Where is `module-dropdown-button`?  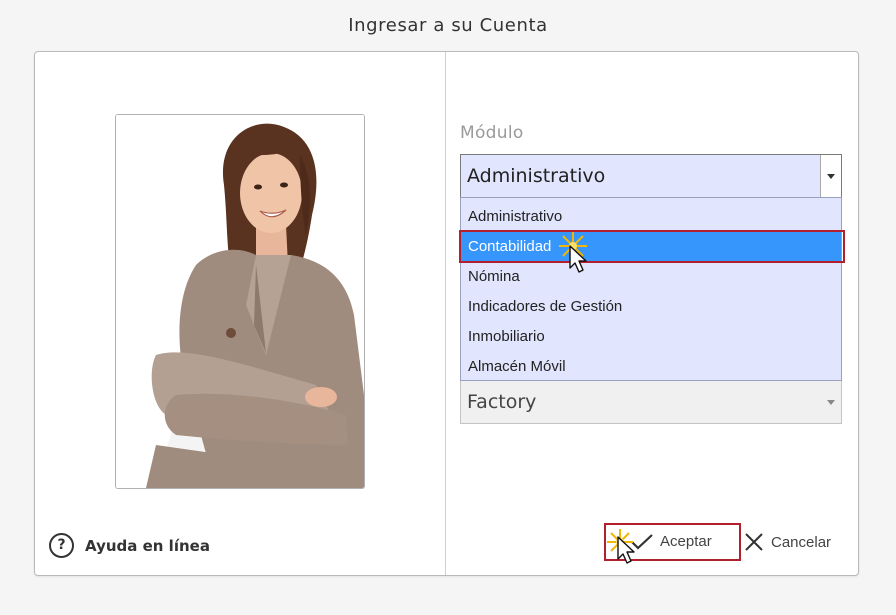
module-dropdown-button is located at coordinates (830, 176).